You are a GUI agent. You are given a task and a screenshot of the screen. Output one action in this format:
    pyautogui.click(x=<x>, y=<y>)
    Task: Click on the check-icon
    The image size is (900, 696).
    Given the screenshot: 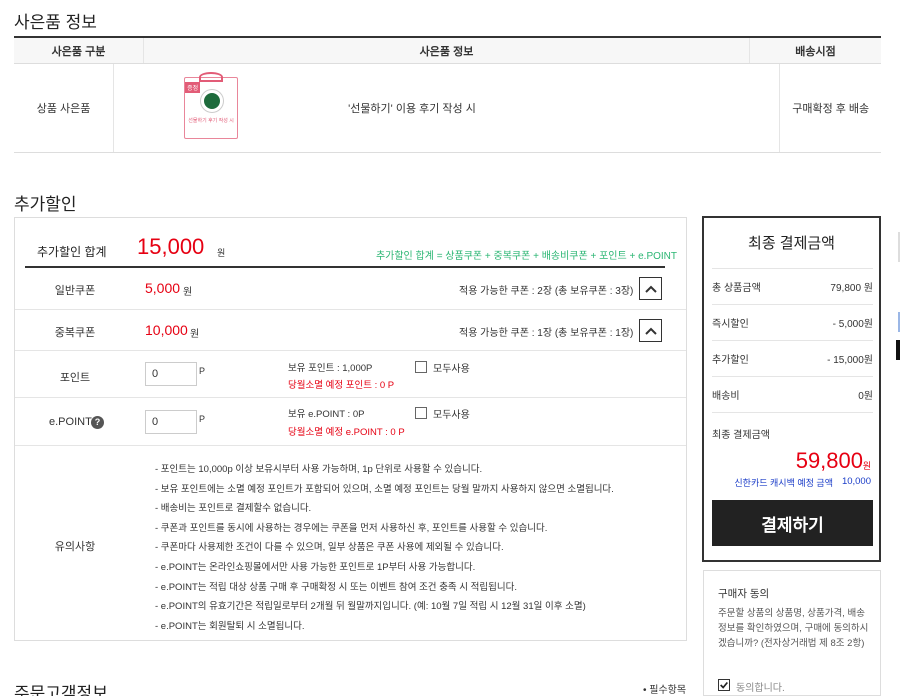 What is the action you would take?
    pyautogui.click(x=724, y=685)
    